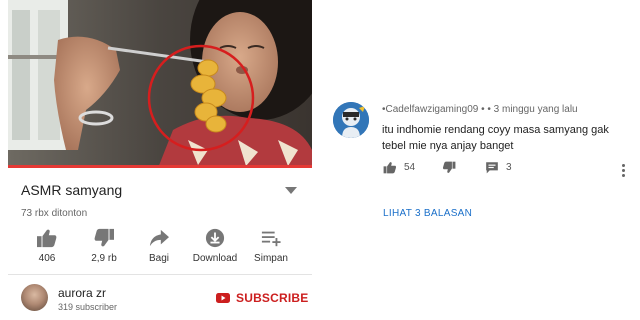 Image resolution: width=640 pixels, height=320 pixels. I want to click on download-icon, so click(215, 238).